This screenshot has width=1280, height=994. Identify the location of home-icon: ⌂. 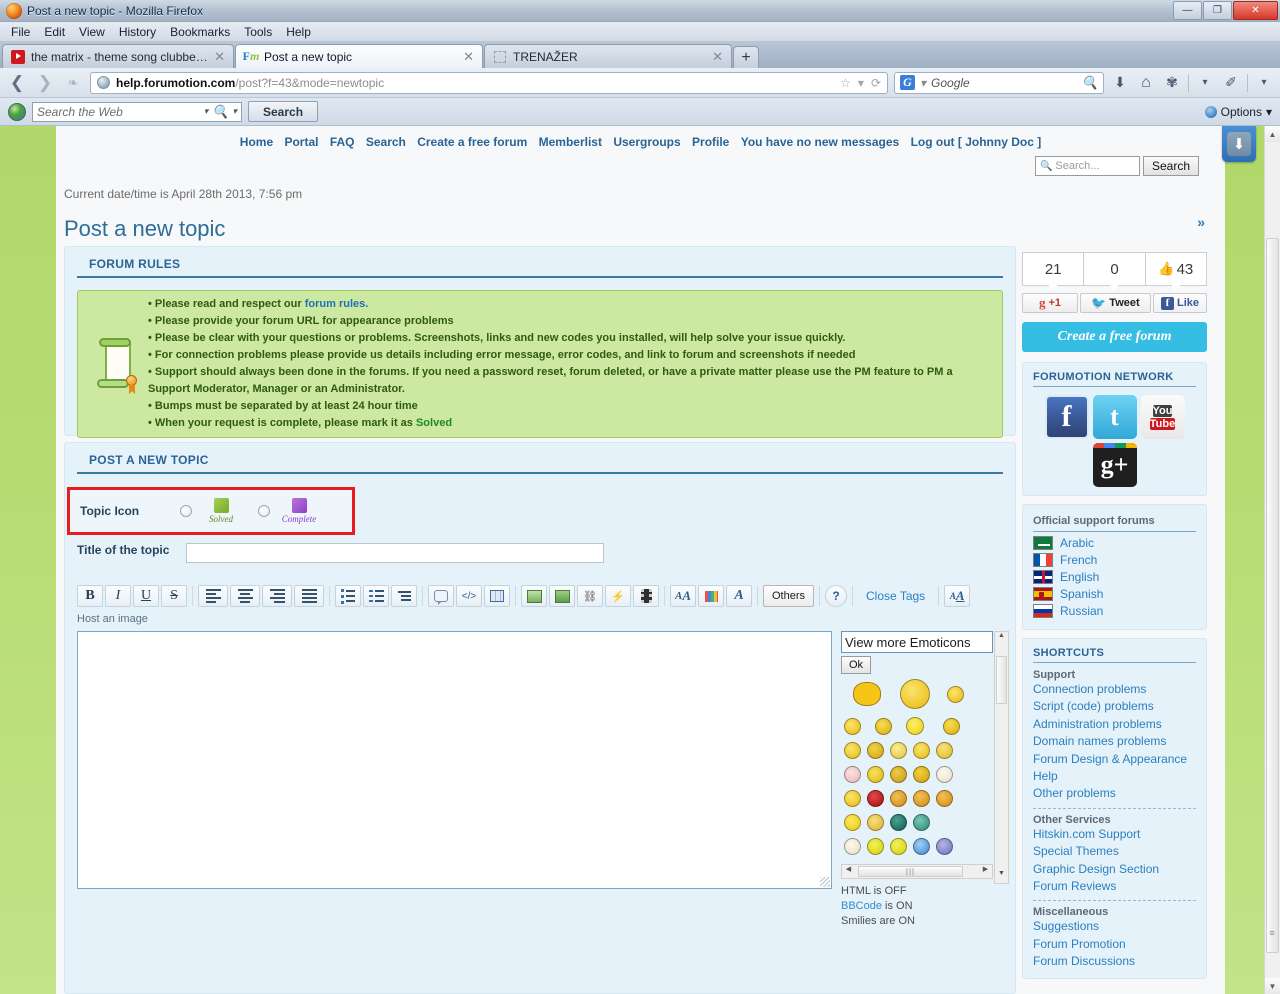
(1146, 83).